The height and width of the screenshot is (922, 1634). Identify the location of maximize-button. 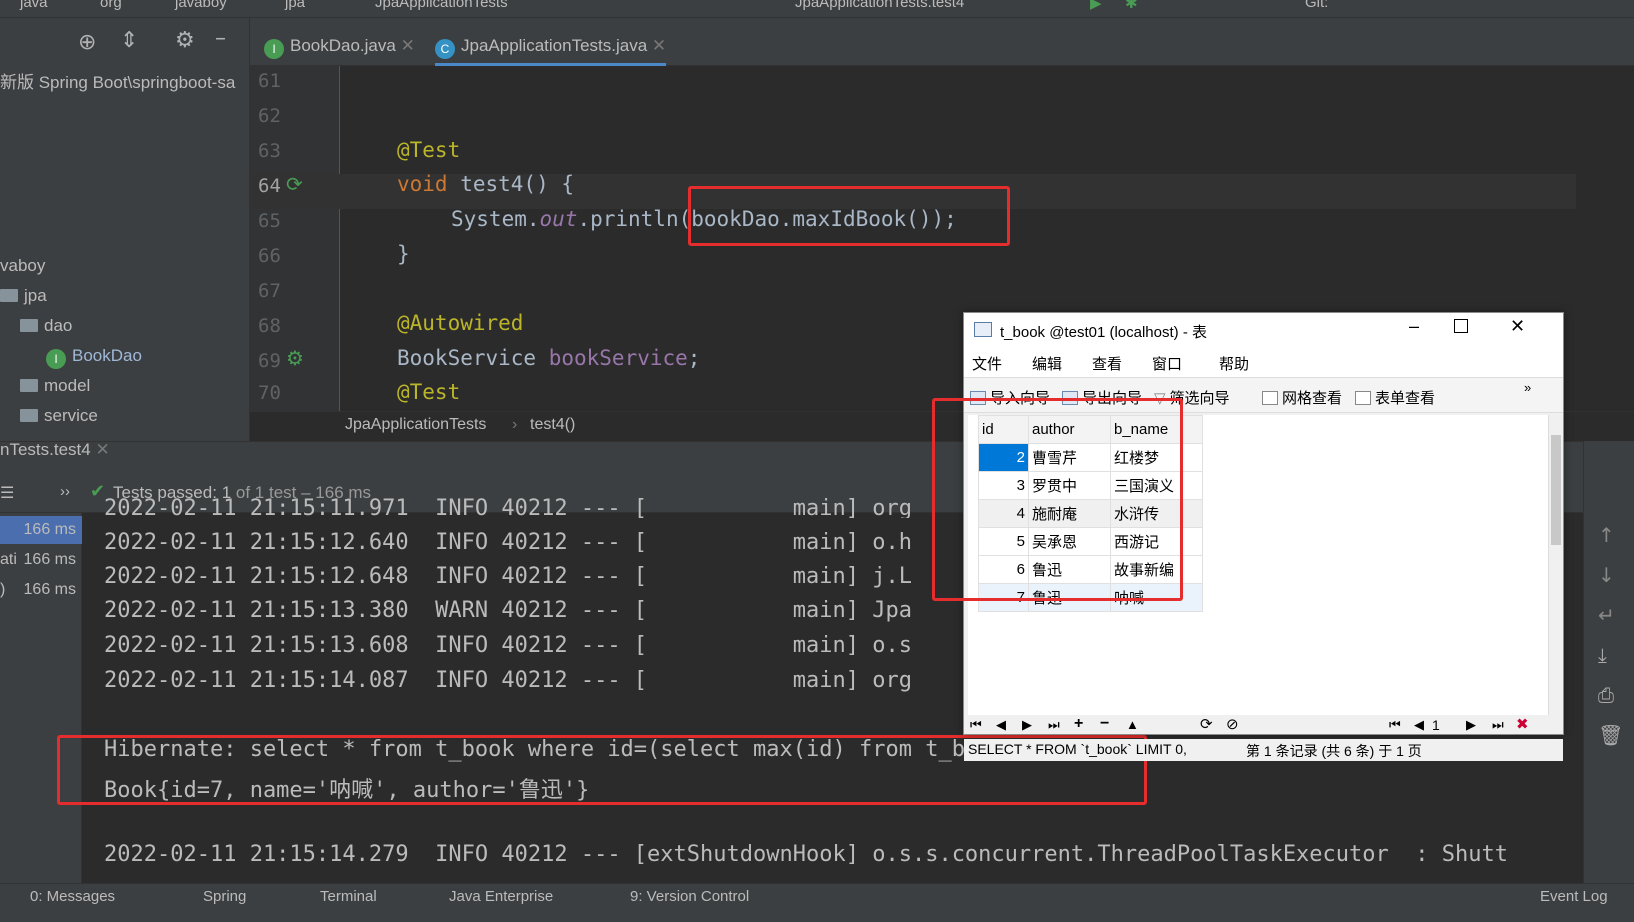
(1461, 326).